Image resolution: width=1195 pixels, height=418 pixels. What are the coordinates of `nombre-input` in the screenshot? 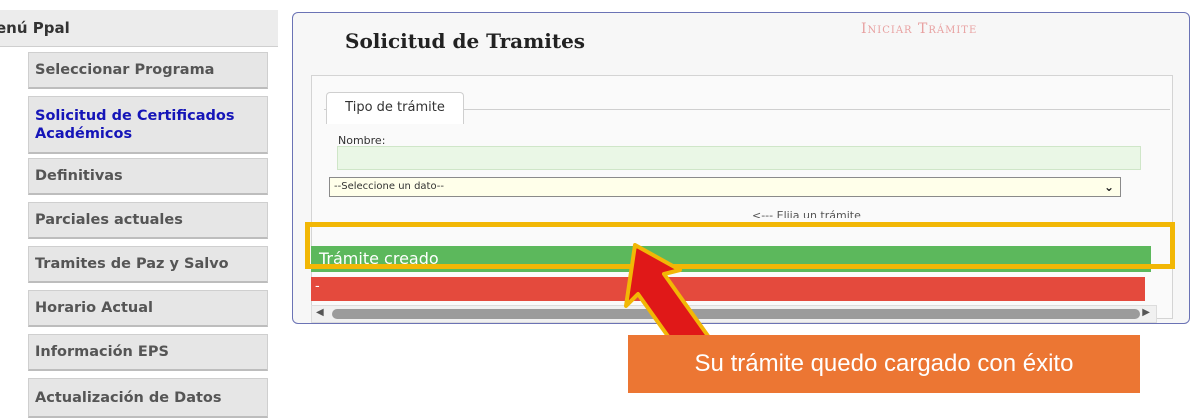 It's located at (739, 158).